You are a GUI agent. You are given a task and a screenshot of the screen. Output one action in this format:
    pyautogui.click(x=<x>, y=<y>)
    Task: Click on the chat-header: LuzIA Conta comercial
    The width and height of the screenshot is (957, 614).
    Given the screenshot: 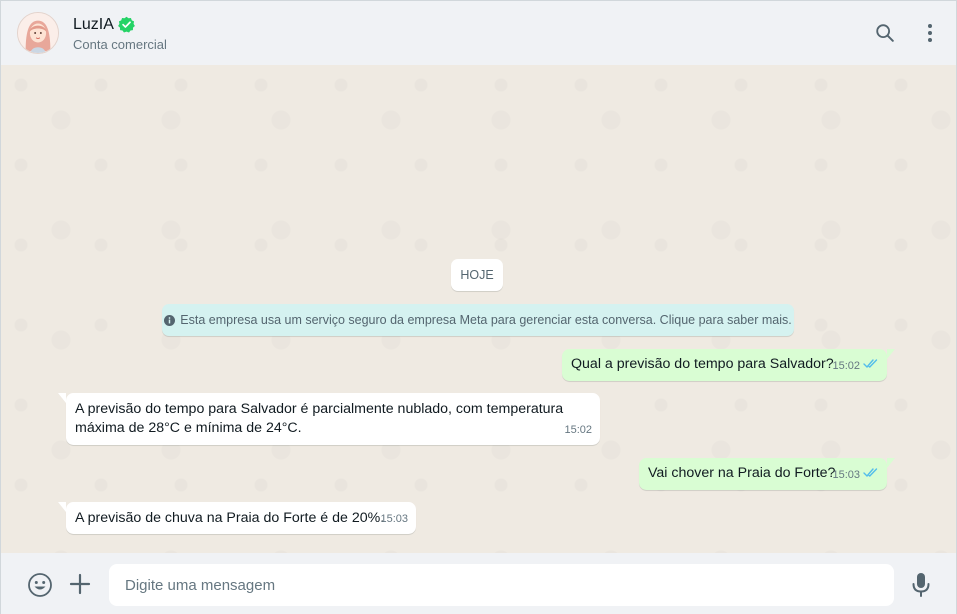 What is the action you would take?
    pyautogui.click(x=478, y=33)
    